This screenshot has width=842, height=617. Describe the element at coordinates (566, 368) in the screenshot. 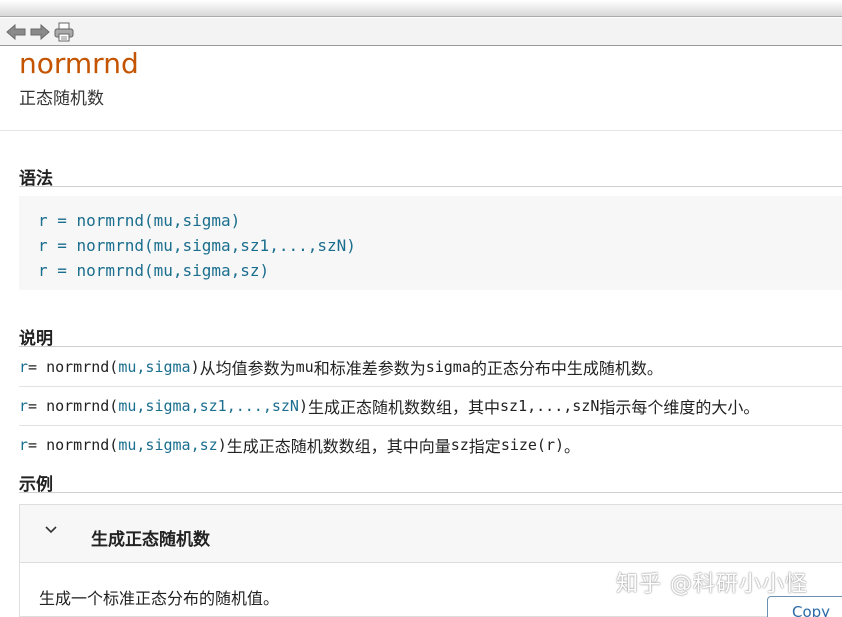

I see `description-text: 的正态分布中生成随机数。` at that location.